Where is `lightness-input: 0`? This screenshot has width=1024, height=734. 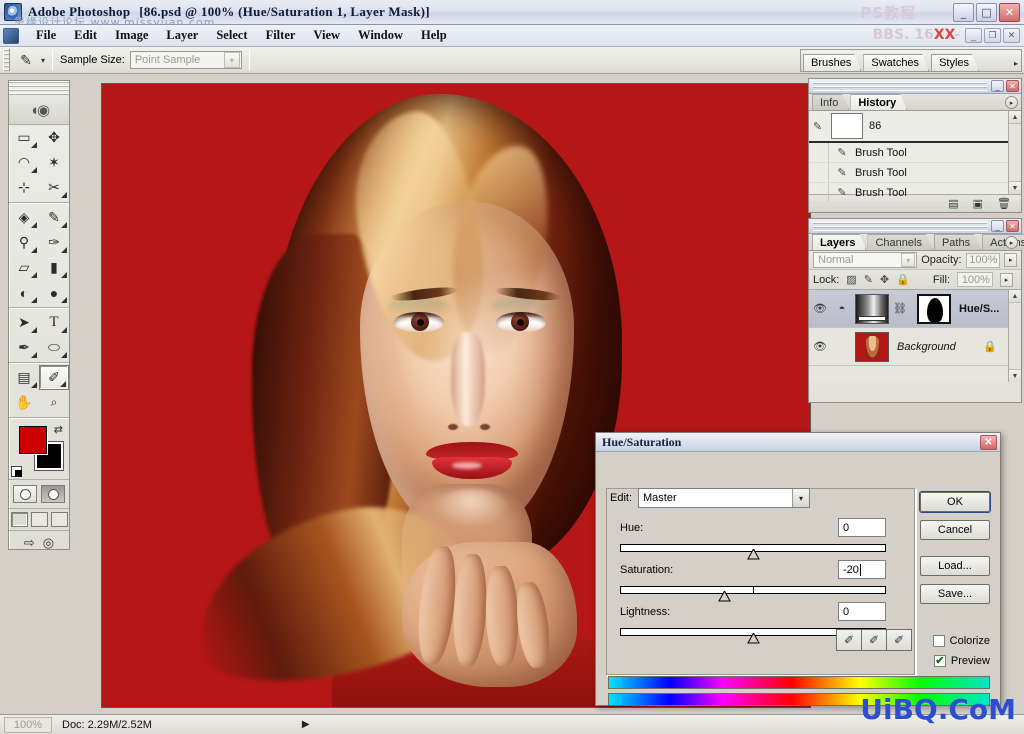
lightness-input: 0 is located at coordinates (862, 611).